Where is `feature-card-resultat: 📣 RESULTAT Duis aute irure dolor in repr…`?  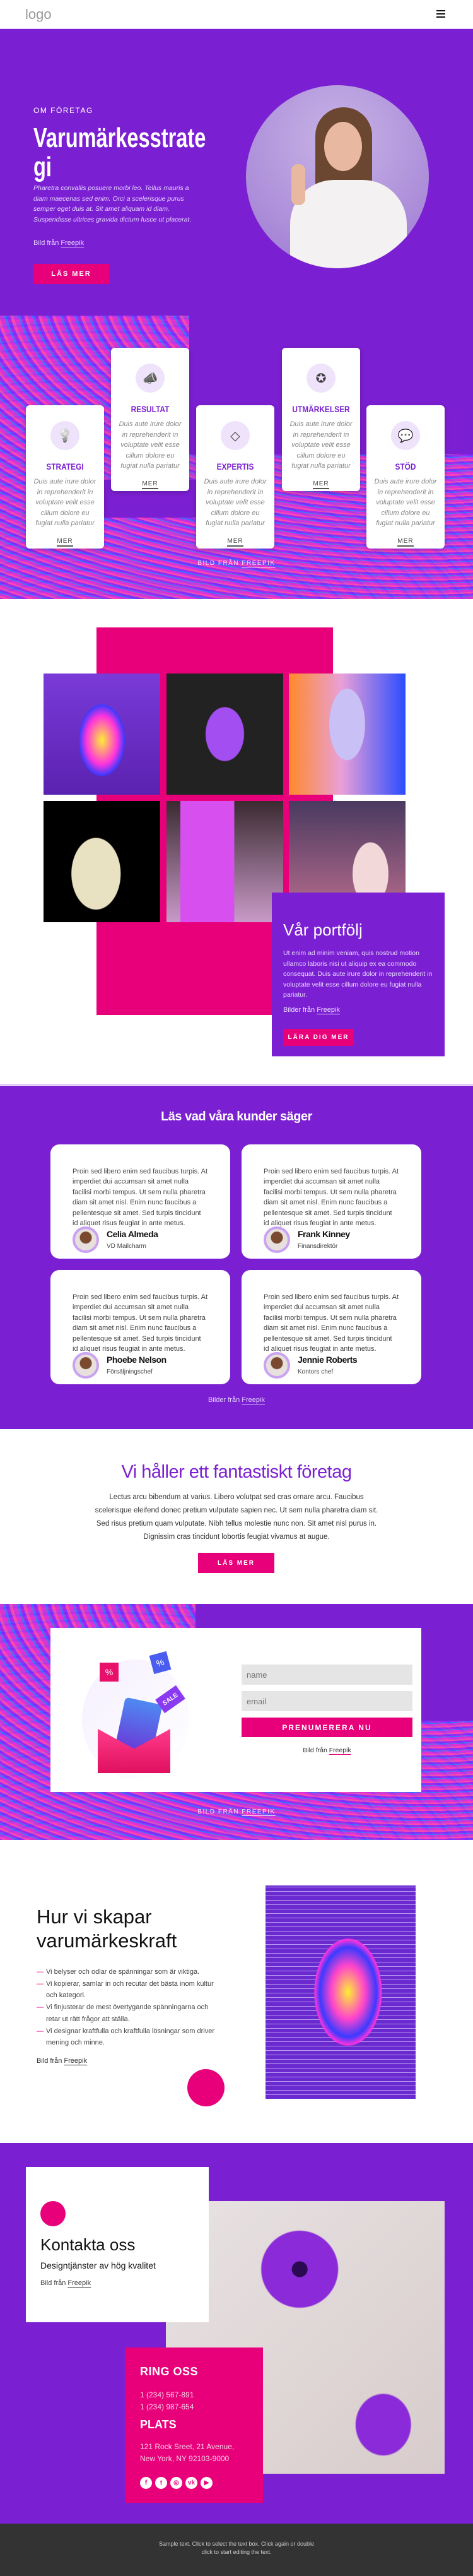
feature-card-resultat: 📣 RESULTAT Duis aute irure dolor in repr… is located at coordinates (150, 420).